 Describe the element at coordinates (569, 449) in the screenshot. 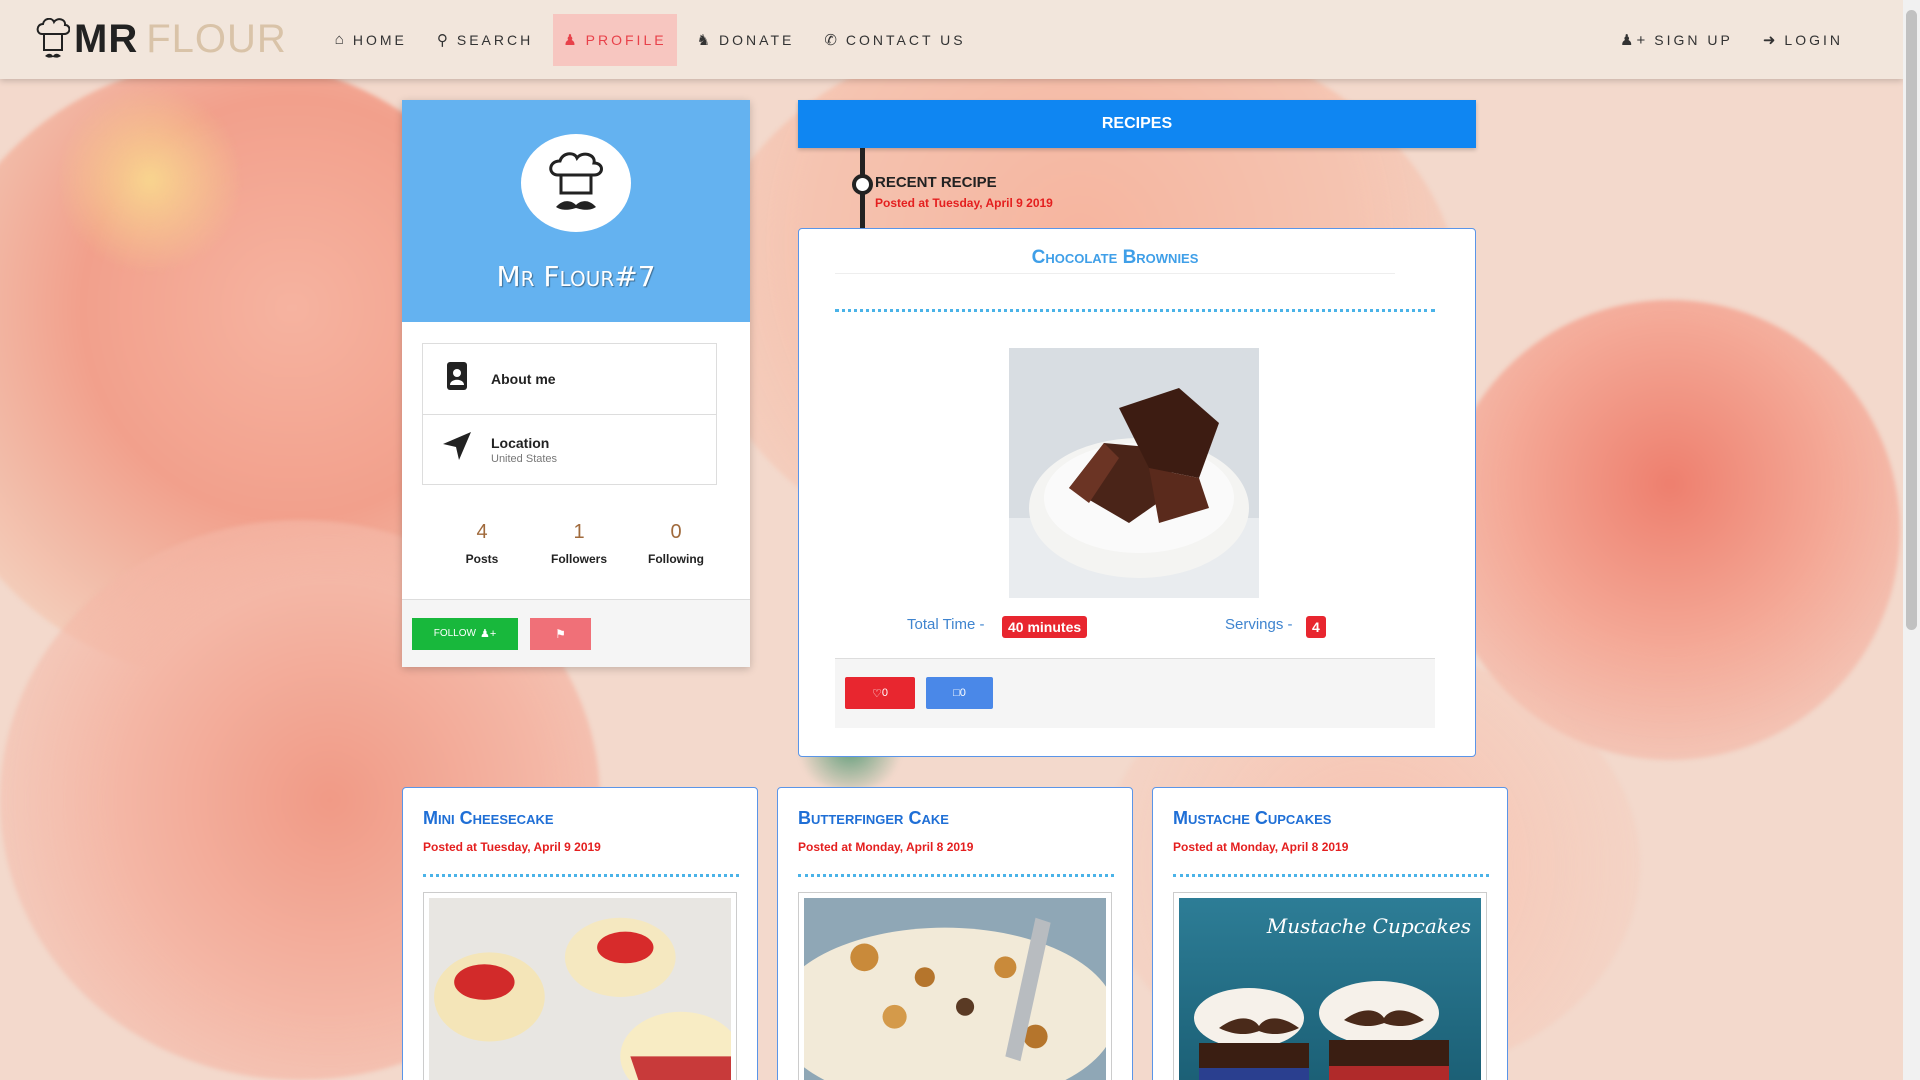

I see `location-row: Location United States` at that location.